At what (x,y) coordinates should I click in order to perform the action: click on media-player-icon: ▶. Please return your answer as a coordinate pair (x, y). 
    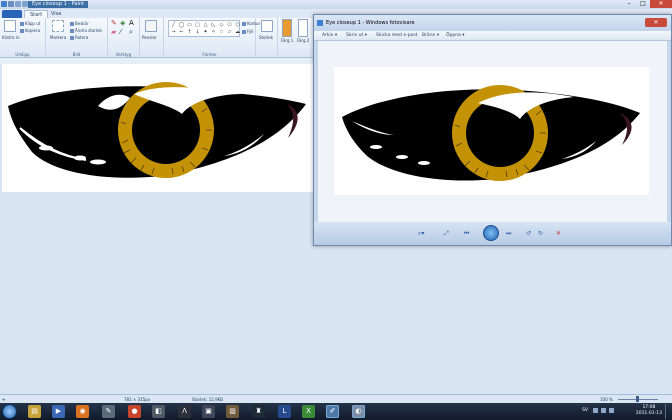
    Looking at the image, I should click on (58, 411).